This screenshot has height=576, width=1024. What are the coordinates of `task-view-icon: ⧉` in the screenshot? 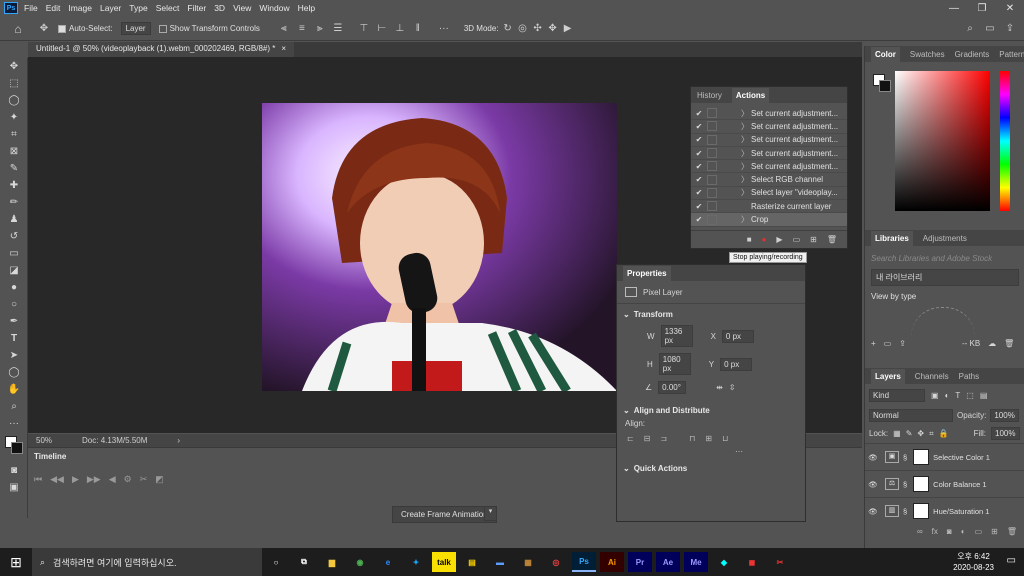 It's located at (304, 562).